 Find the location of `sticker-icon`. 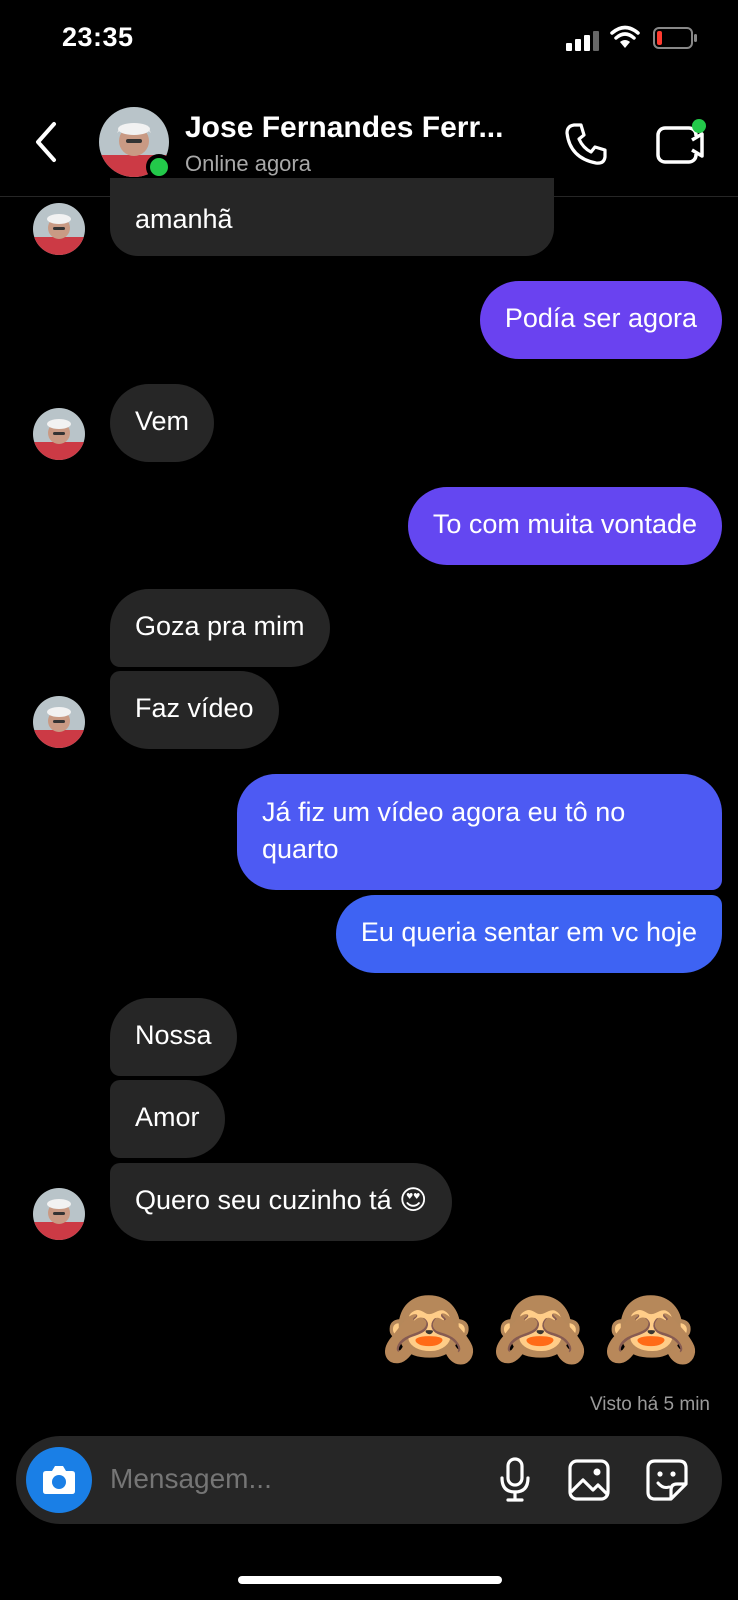

sticker-icon is located at coordinates (667, 1480).